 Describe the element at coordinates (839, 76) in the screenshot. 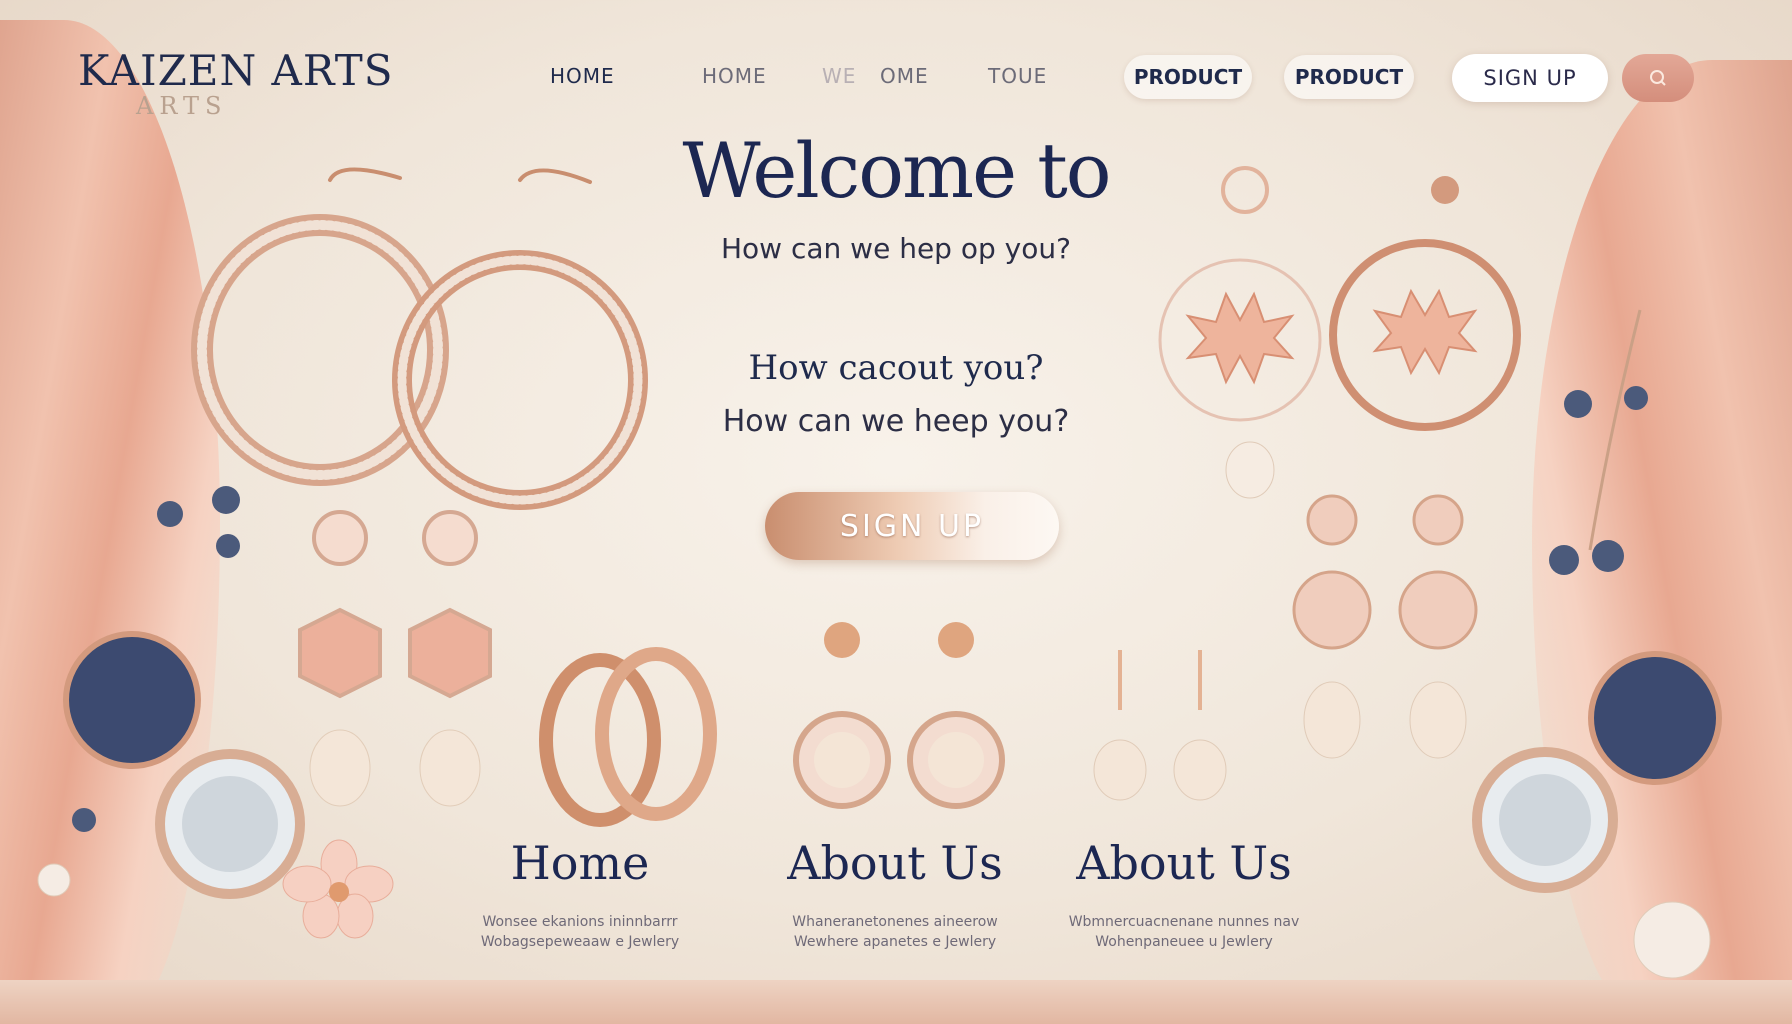

I see `nav-link-we: WE` at that location.